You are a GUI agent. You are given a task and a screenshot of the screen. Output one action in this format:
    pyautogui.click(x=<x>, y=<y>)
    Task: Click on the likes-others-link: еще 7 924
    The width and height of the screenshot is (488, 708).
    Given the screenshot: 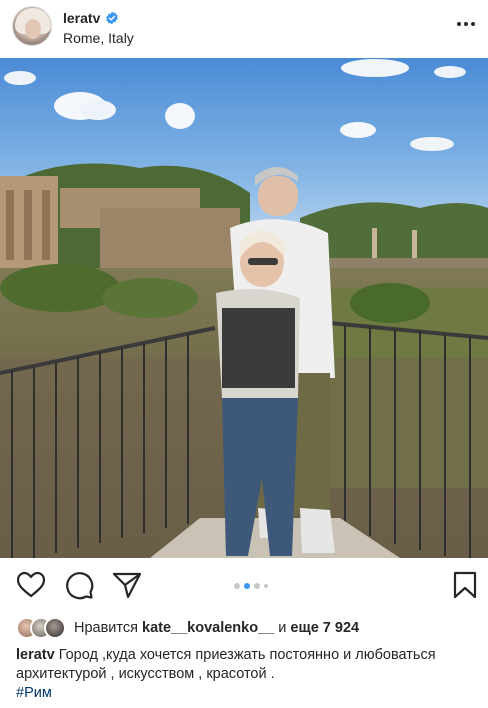 What is the action you would take?
    pyautogui.click(x=324, y=628)
    